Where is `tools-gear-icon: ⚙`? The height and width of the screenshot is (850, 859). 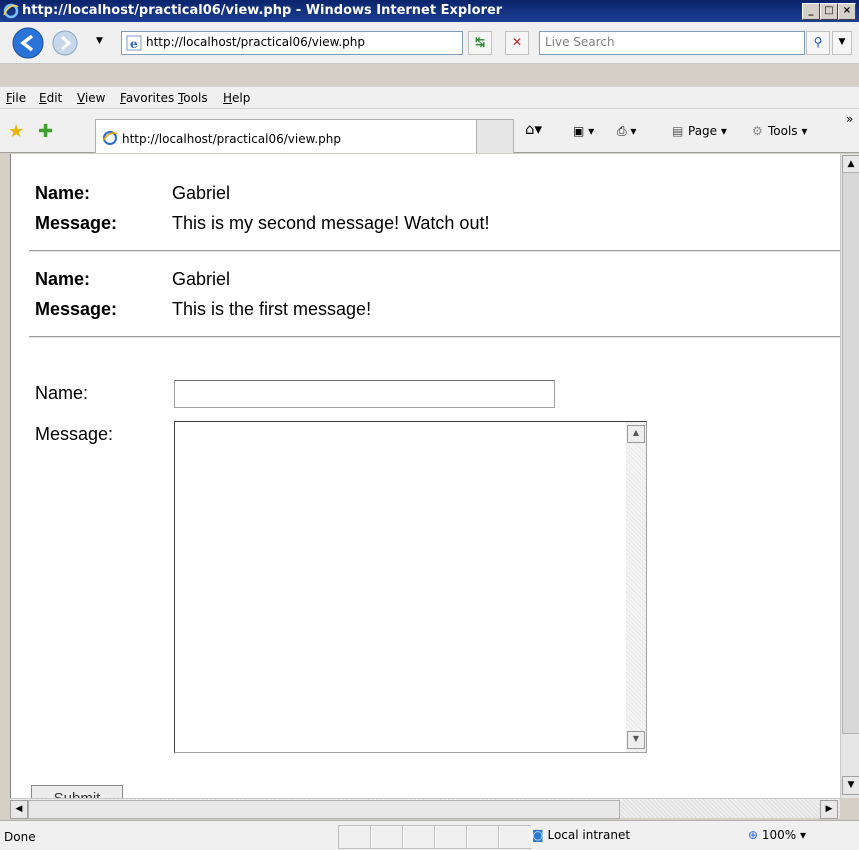 tools-gear-icon: ⚙ is located at coordinates (757, 131).